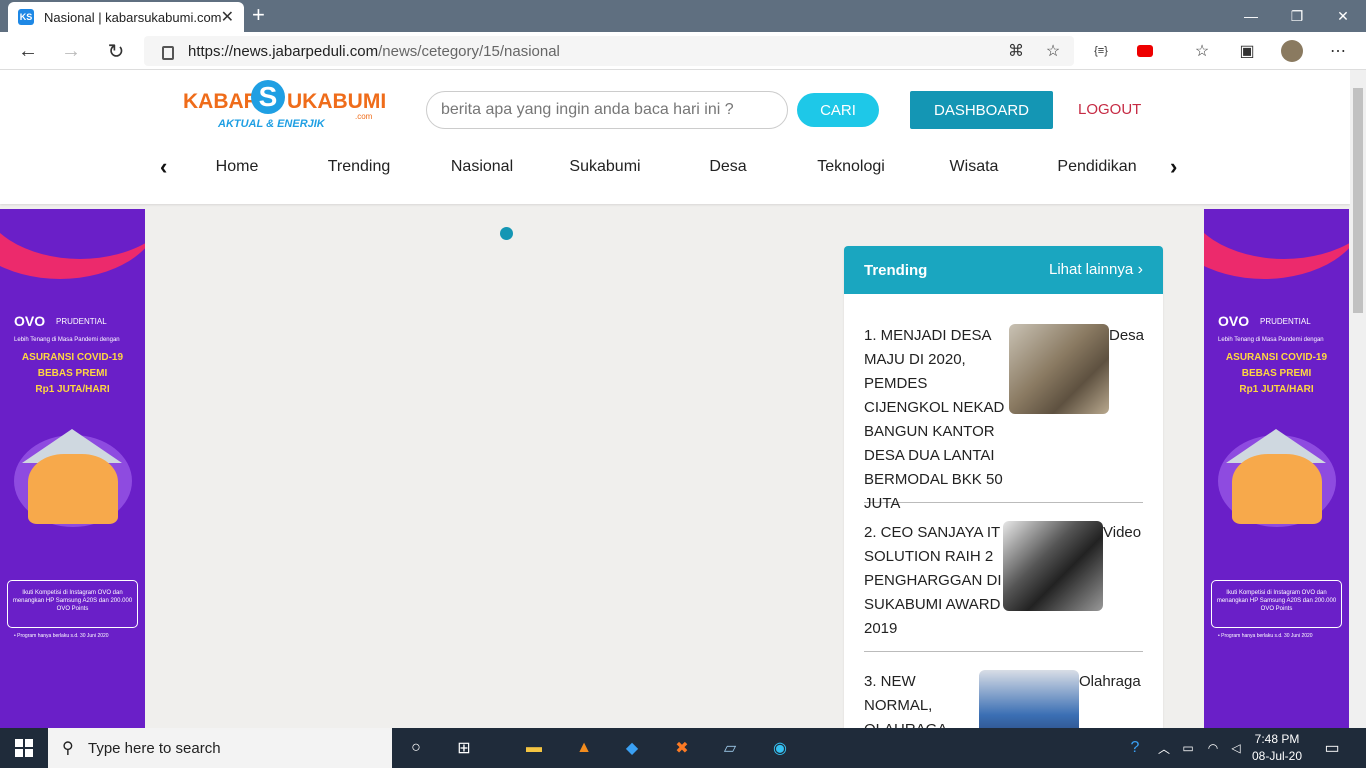  I want to click on minimize-icon: —, so click(1251, 16).